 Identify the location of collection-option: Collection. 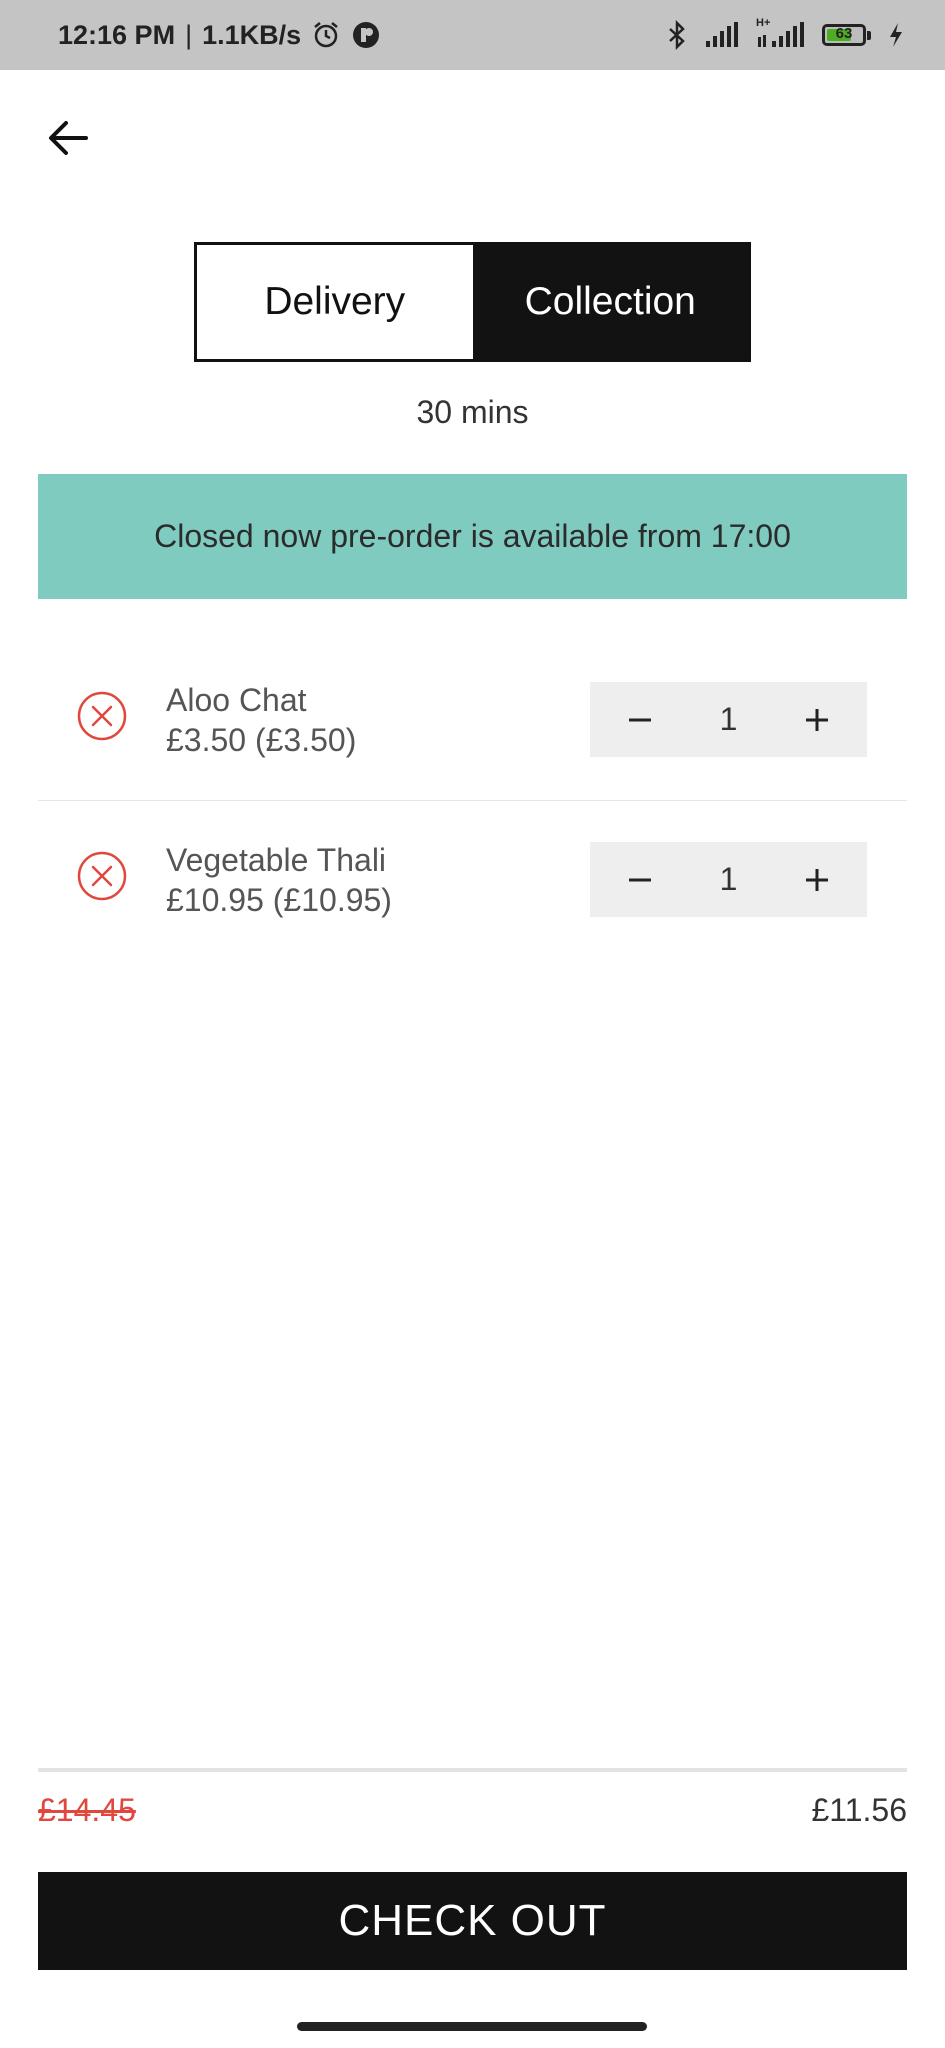
(610, 302).